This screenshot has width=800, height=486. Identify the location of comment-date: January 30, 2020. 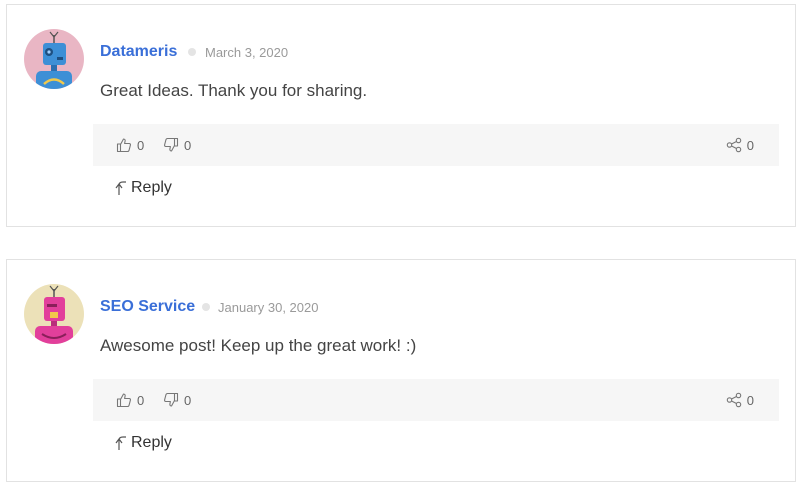
(268, 307).